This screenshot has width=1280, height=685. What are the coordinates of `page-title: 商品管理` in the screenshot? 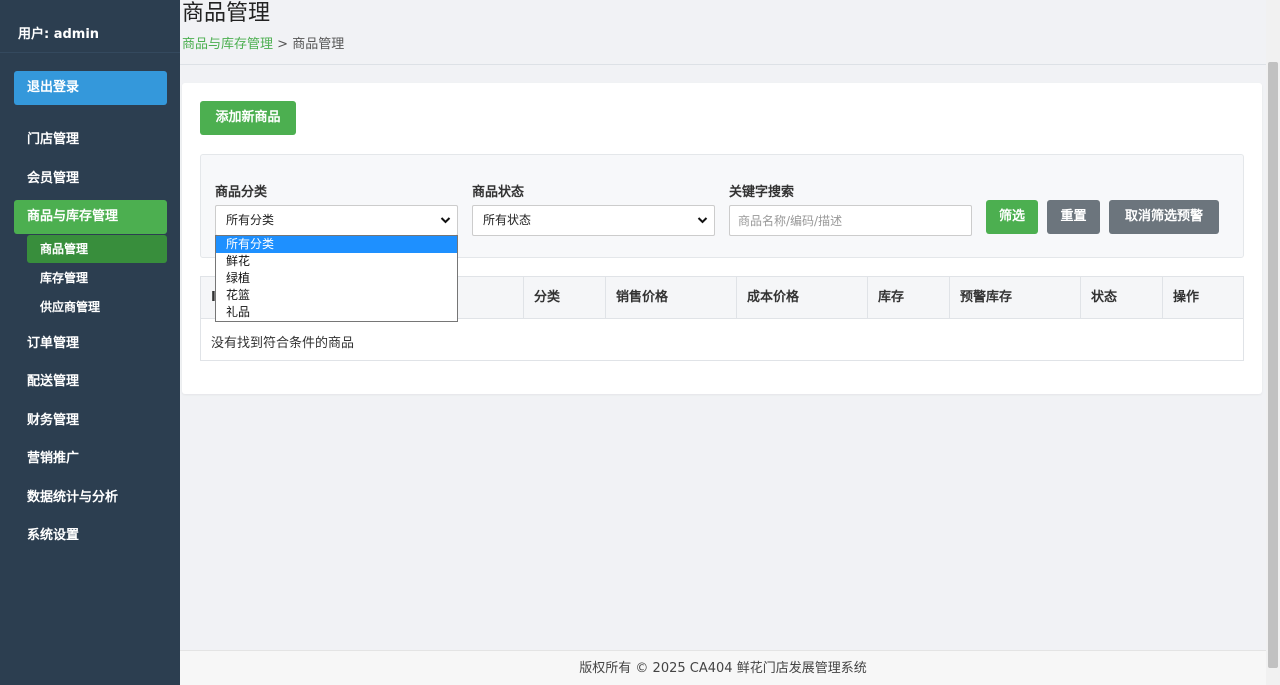 It's located at (226, 13).